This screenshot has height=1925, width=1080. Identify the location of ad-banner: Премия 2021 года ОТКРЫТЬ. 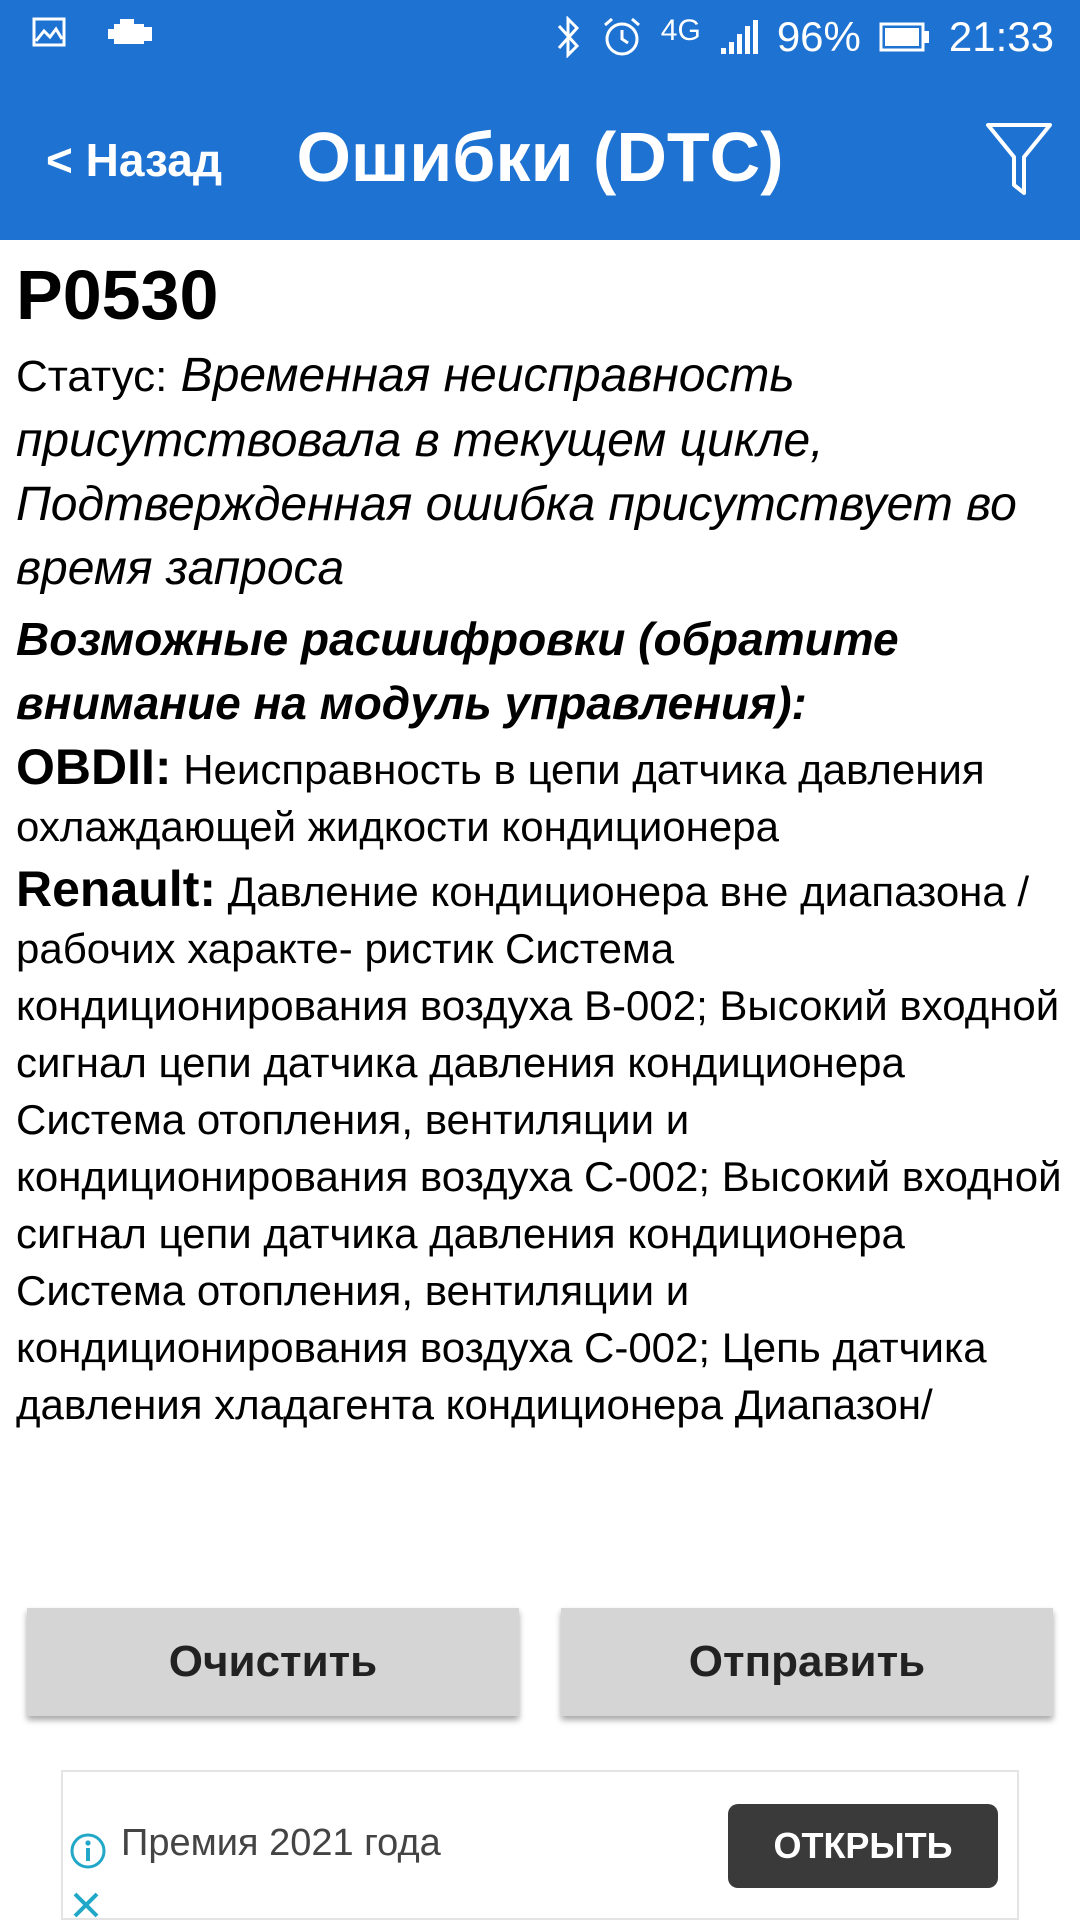
(540, 1845).